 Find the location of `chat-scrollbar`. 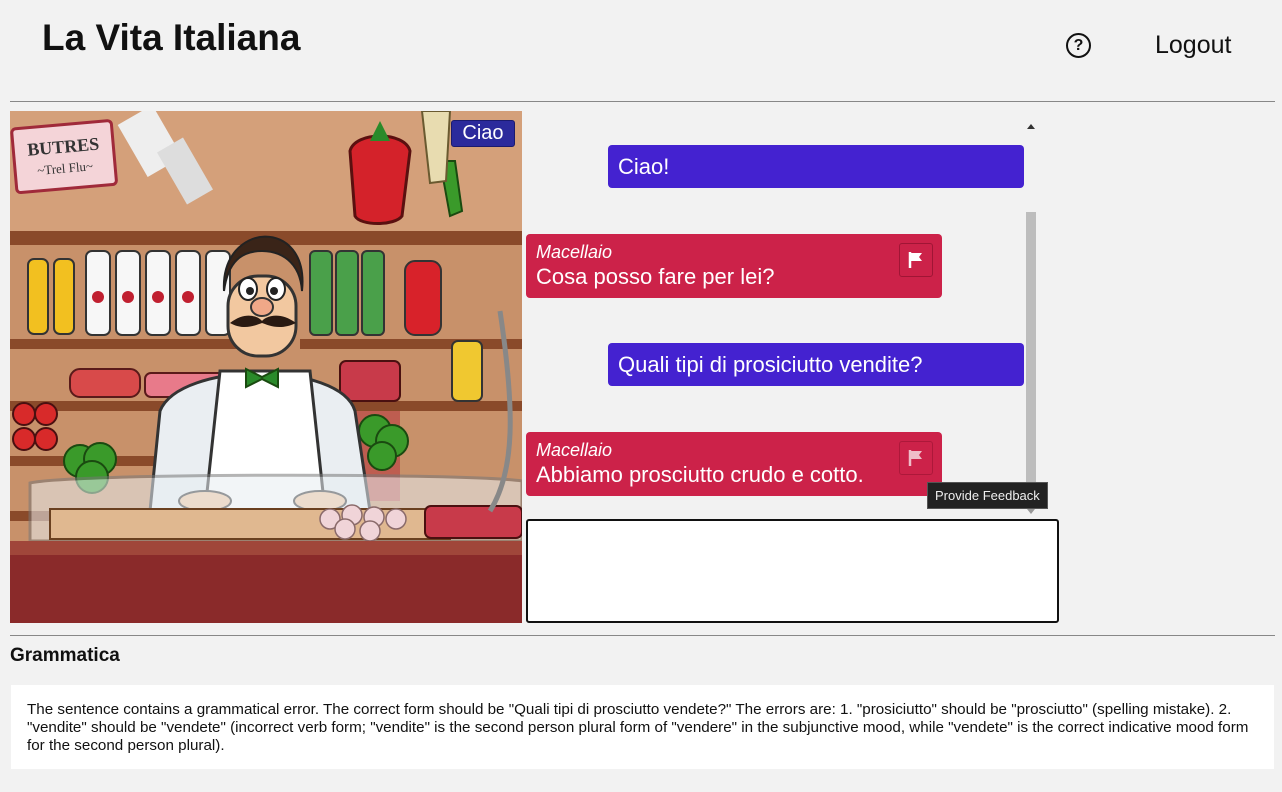

chat-scrollbar is located at coordinates (1031, 358).